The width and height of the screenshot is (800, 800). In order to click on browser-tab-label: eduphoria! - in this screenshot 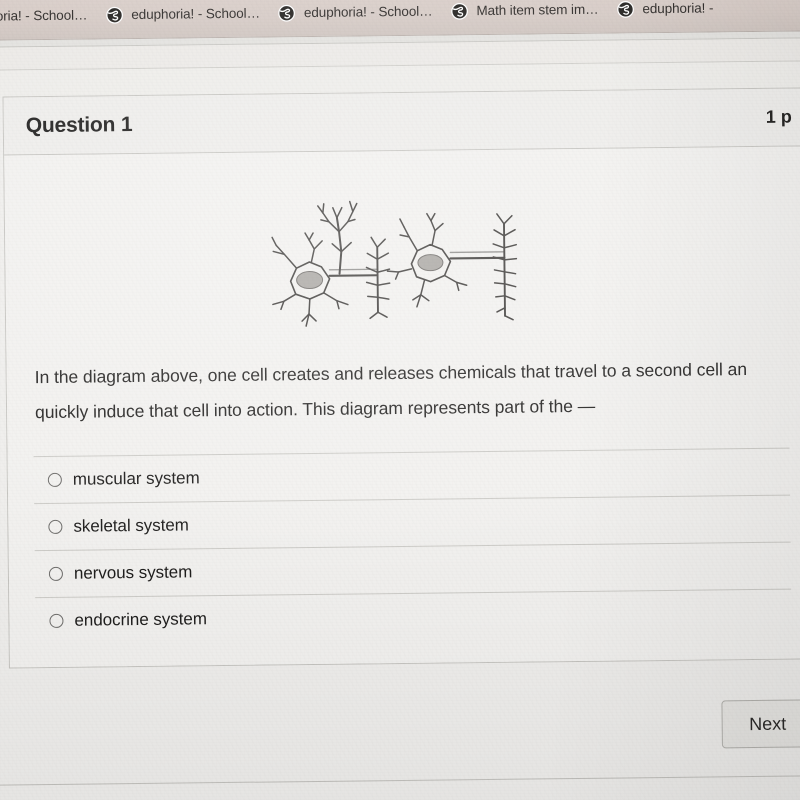, I will do `click(678, 8)`.